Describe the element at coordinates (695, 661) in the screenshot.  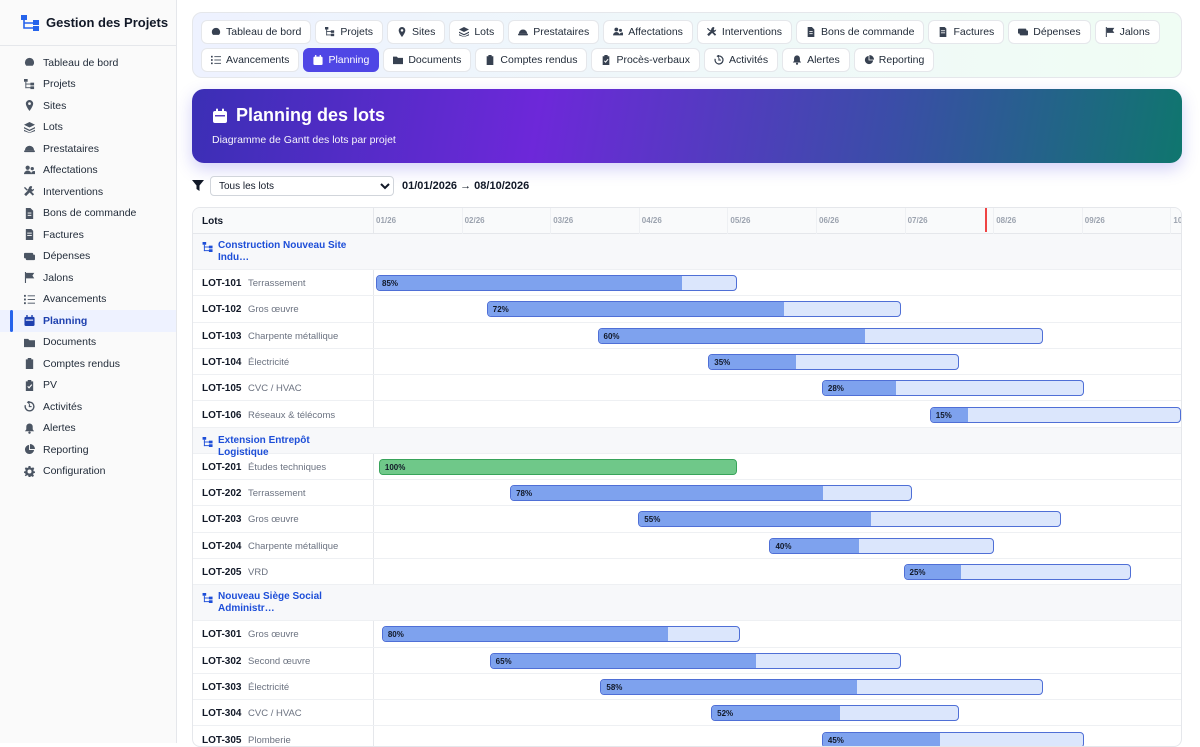
I see `lot-bar: 65%` at that location.